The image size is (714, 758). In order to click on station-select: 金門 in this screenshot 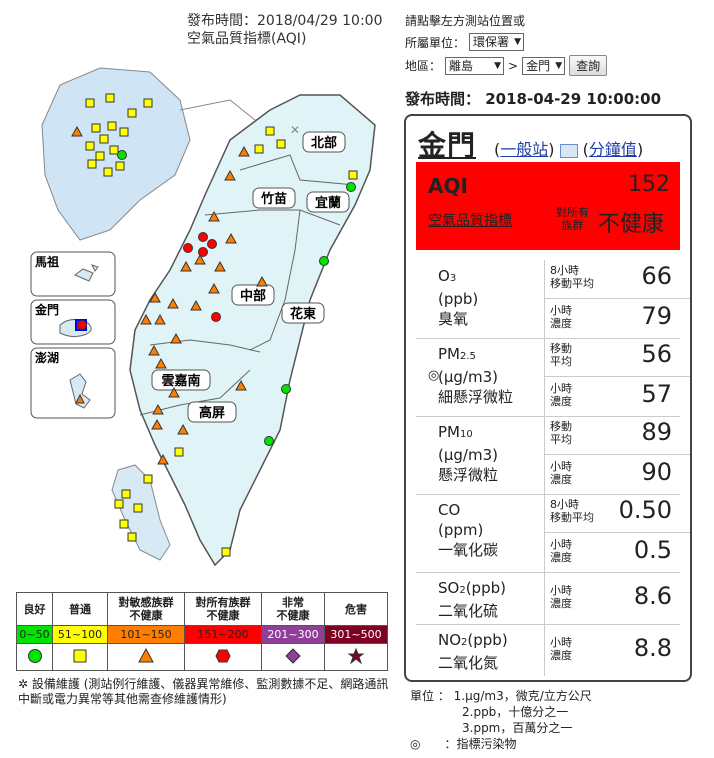, I will do `click(544, 65)`.